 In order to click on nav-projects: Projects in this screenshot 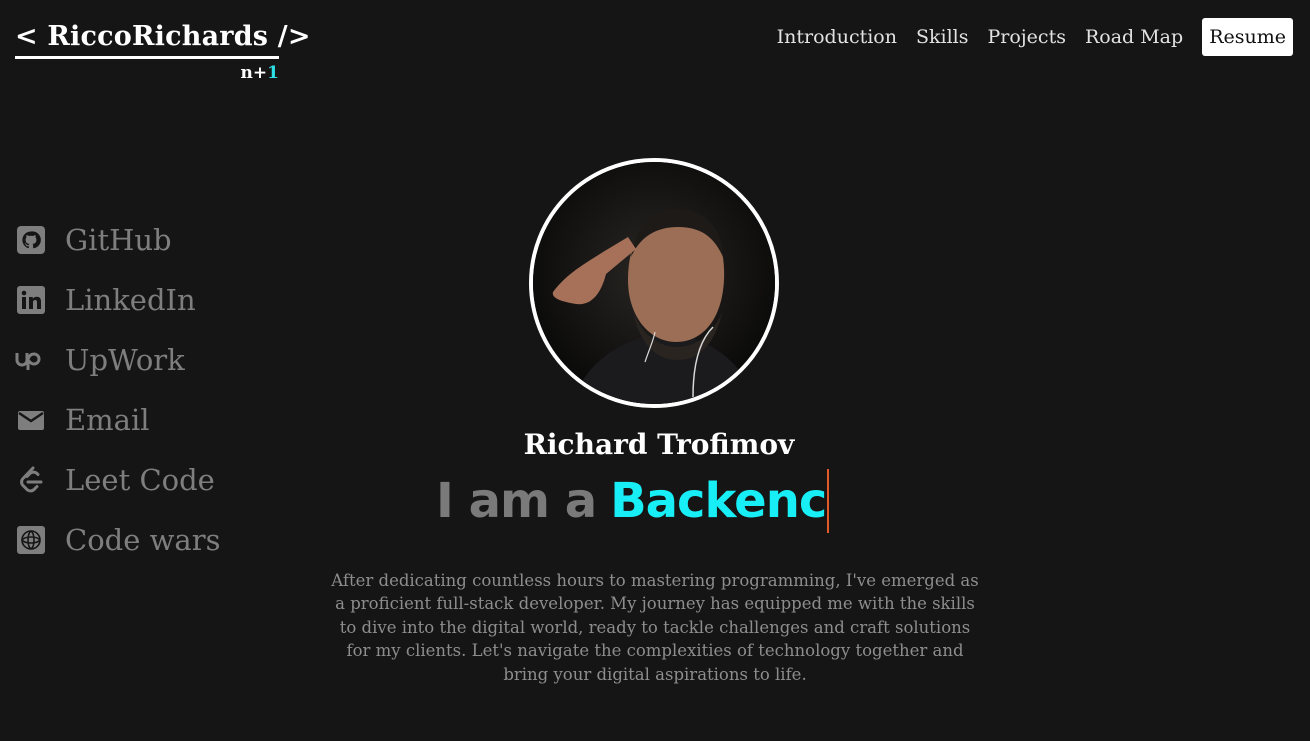, I will do `click(1026, 37)`.